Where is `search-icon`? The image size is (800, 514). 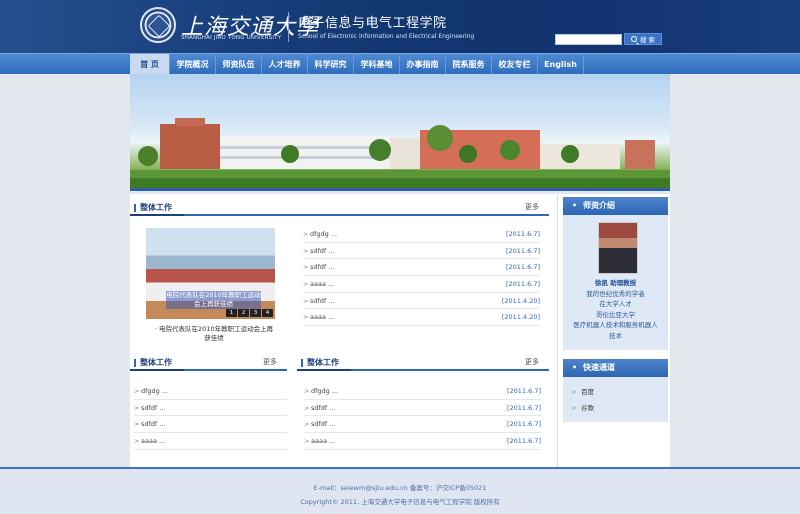
search-icon is located at coordinates (633, 39).